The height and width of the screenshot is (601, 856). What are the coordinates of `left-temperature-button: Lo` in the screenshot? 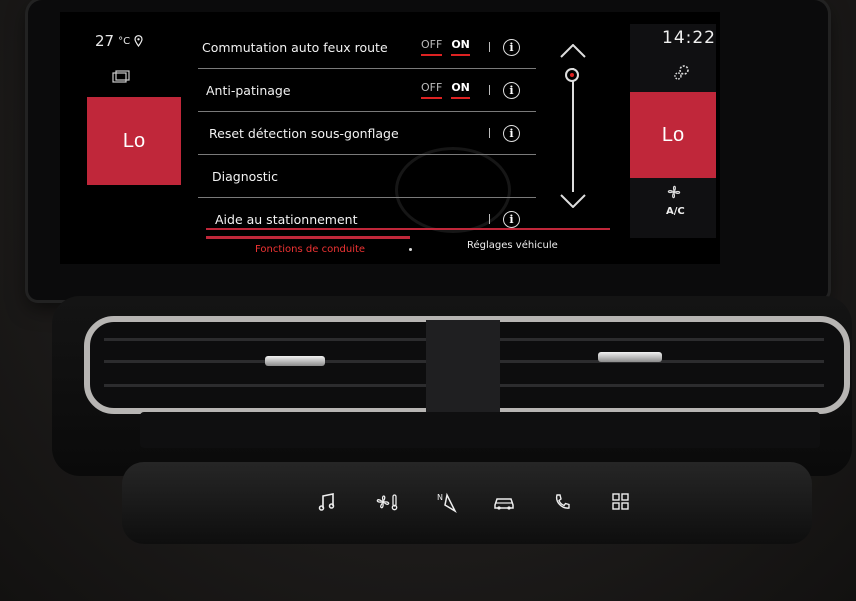 It's located at (134, 141).